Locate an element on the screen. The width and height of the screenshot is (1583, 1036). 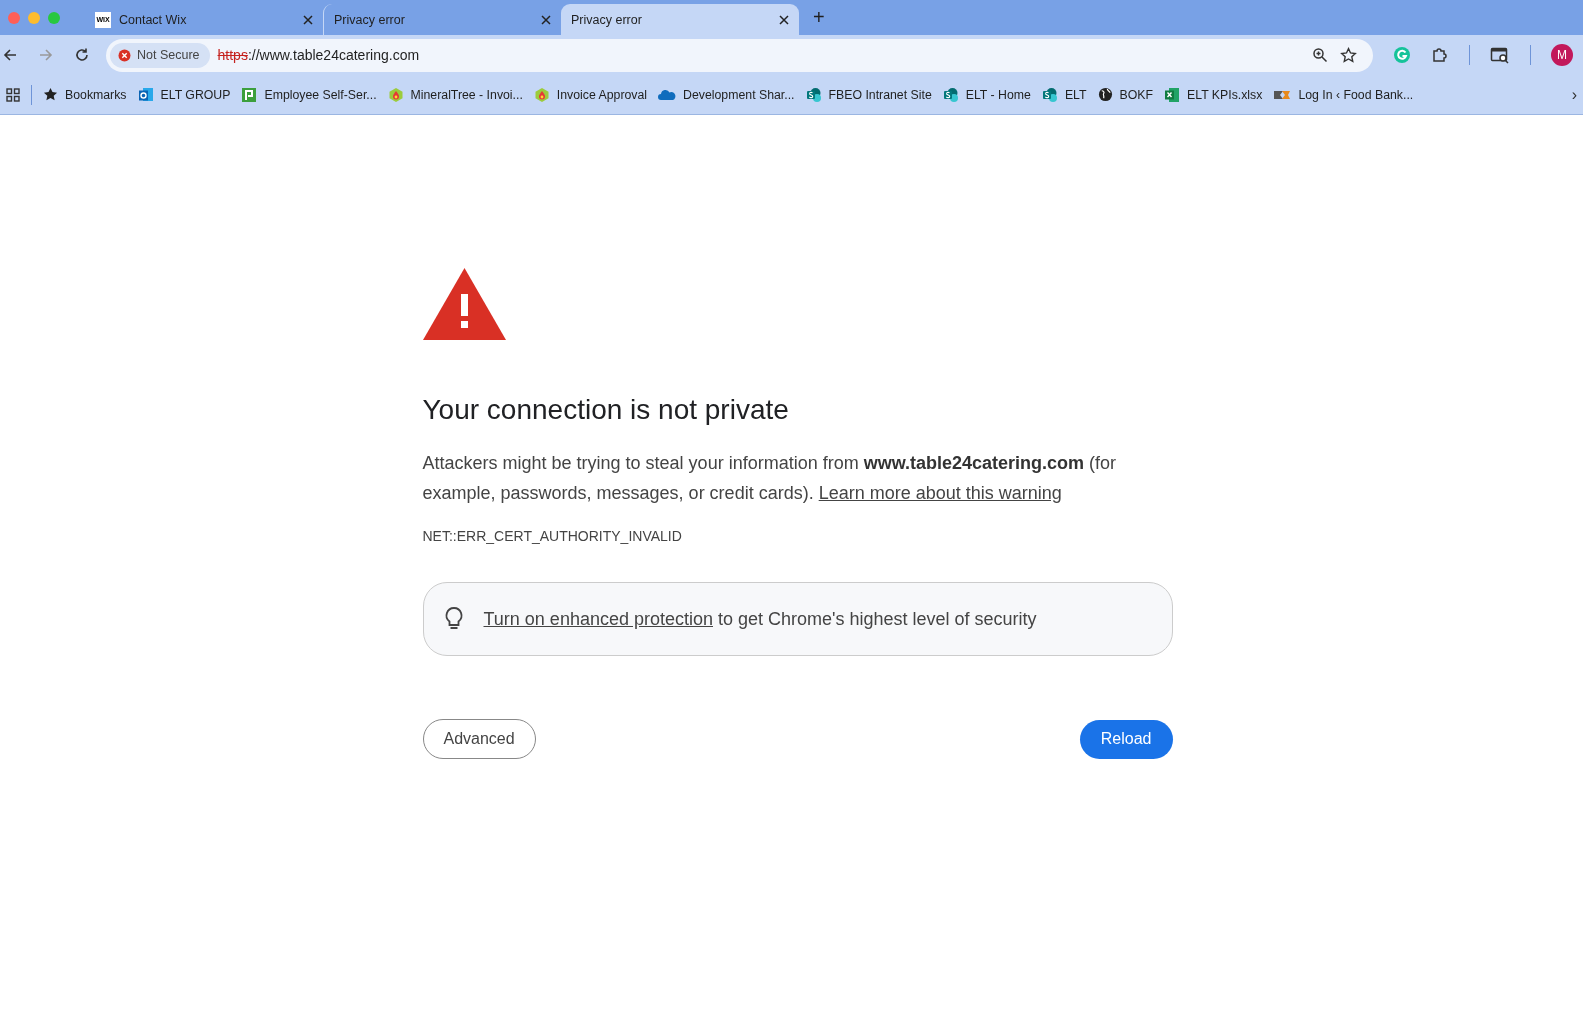
advanced-button: Advanced is located at coordinates (479, 739).